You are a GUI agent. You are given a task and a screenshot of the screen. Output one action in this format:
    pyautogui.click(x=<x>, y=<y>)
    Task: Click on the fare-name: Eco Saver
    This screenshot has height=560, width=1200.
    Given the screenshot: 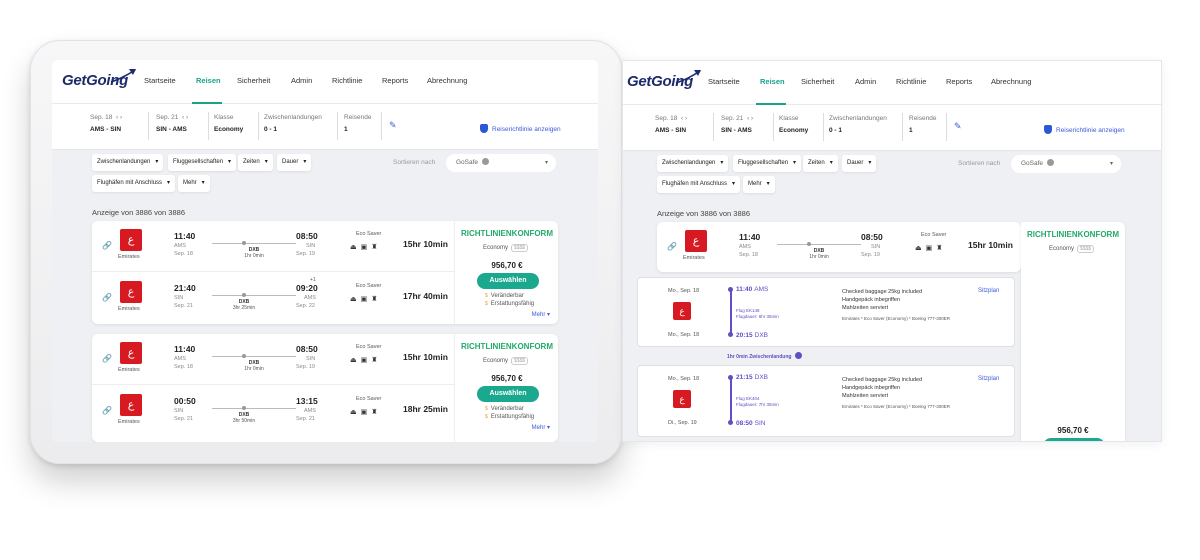 What is the action you would take?
    pyautogui.click(x=369, y=286)
    